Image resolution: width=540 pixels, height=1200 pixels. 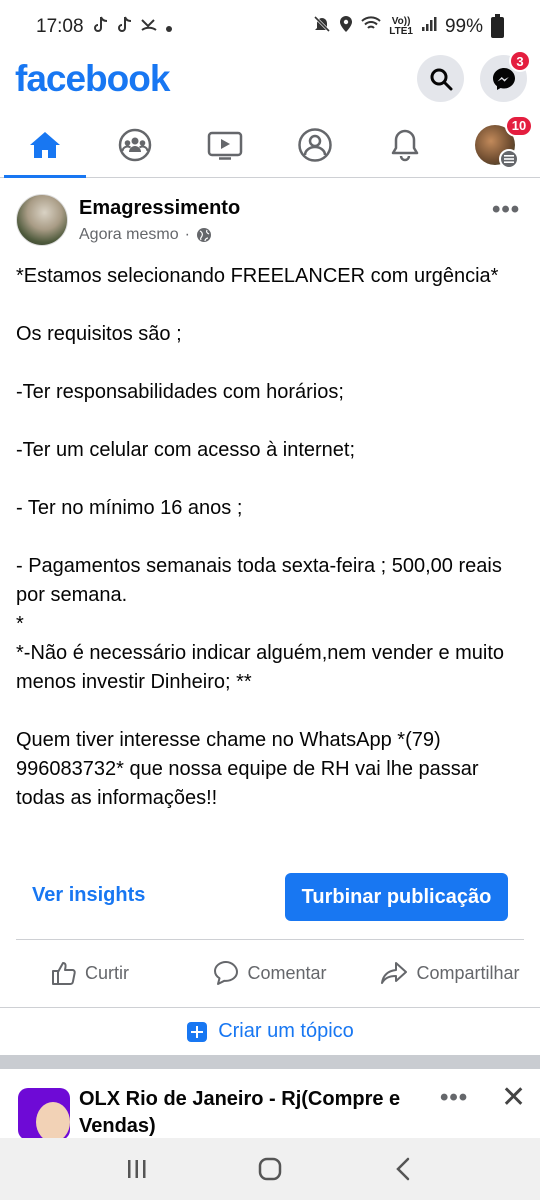 I want to click on back-icon, so click(x=403, y=1169).